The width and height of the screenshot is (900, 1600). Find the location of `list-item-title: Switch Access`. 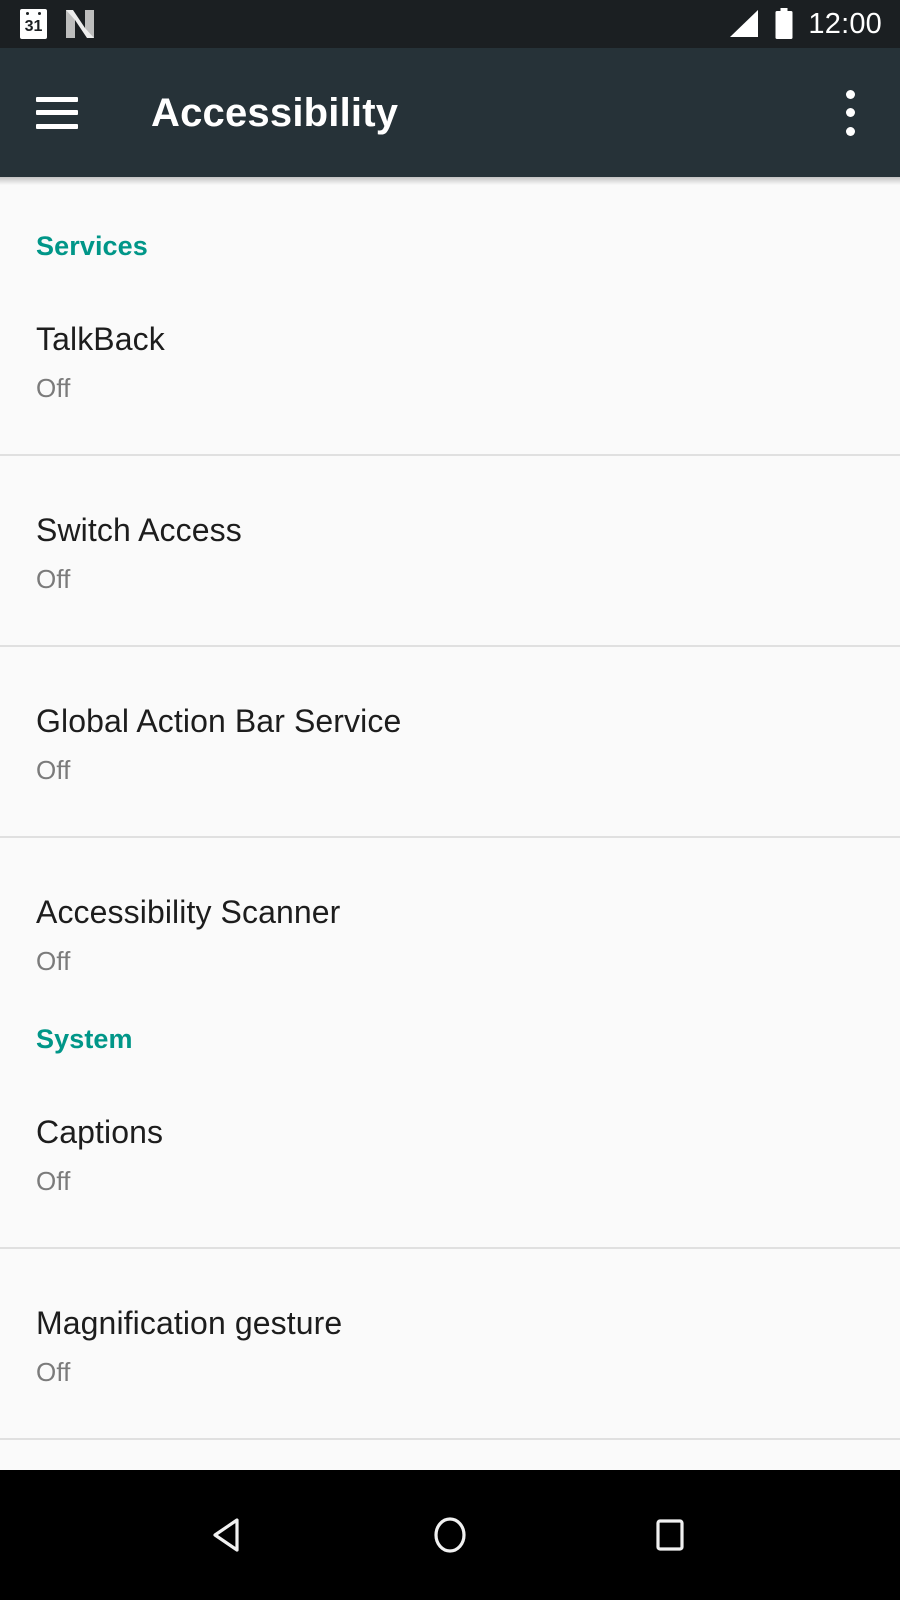

list-item-title: Switch Access is located at coordinates (139, 530).